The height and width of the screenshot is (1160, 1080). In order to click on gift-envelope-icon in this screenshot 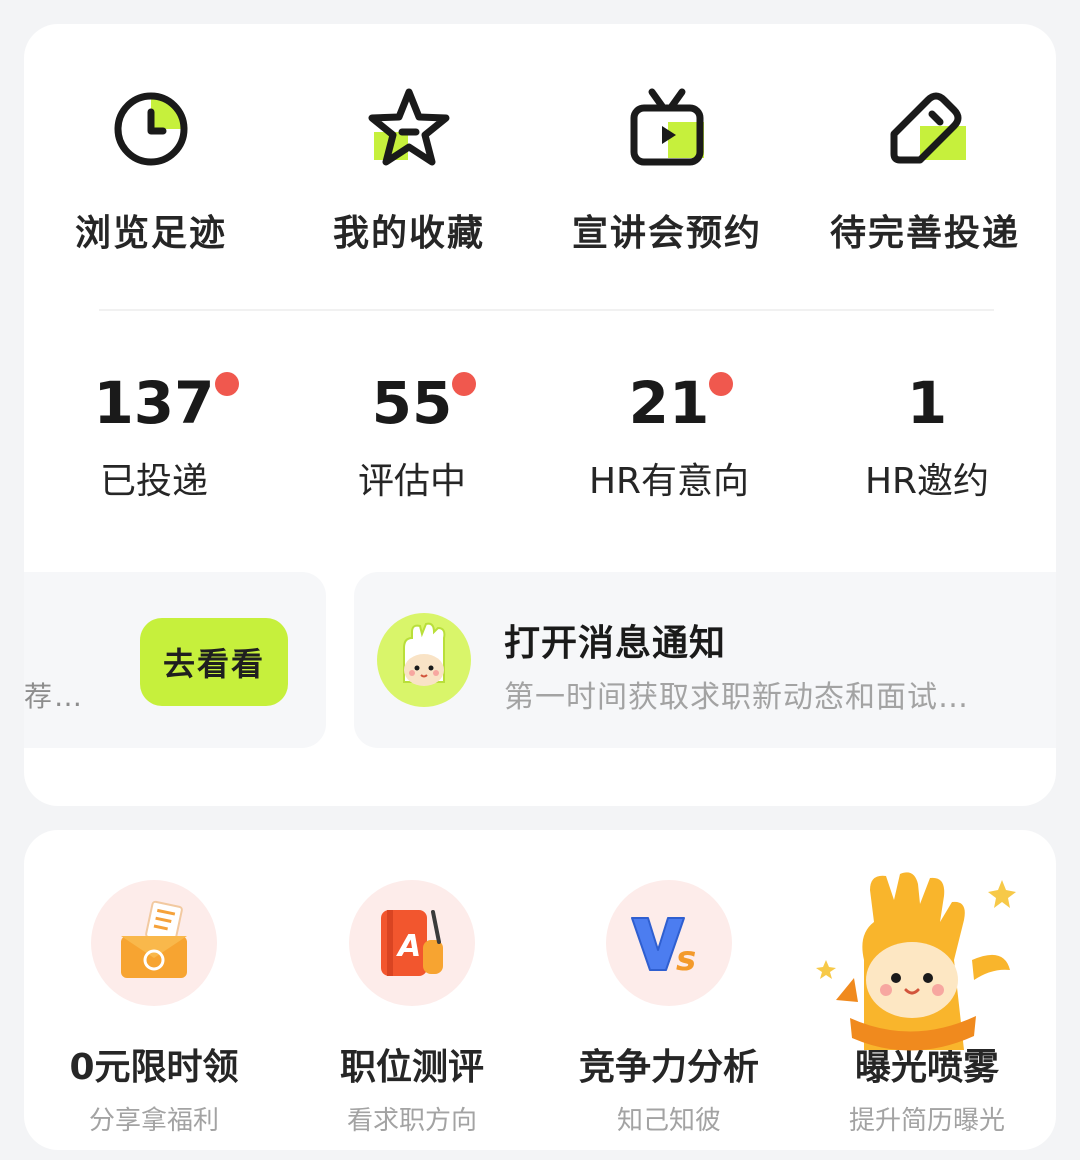, I will do `click(154, 939)`.